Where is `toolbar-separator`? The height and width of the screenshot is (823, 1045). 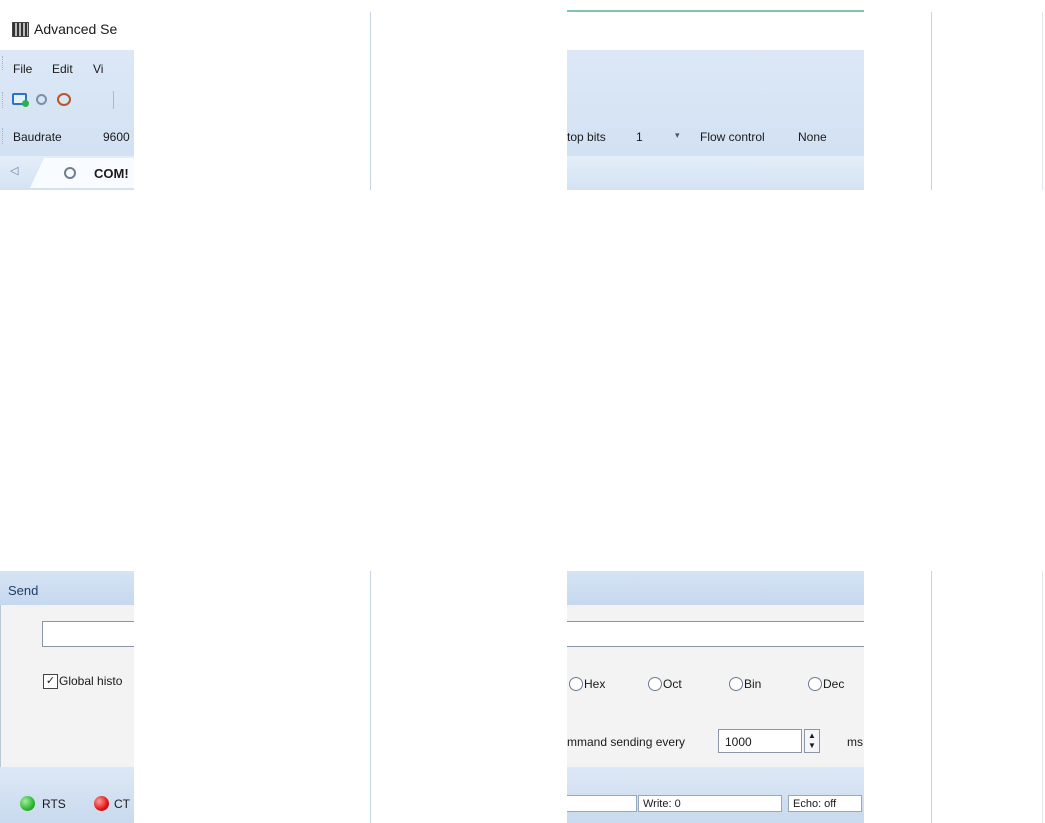
toolbar-separator is located at coordinates (113, 100).